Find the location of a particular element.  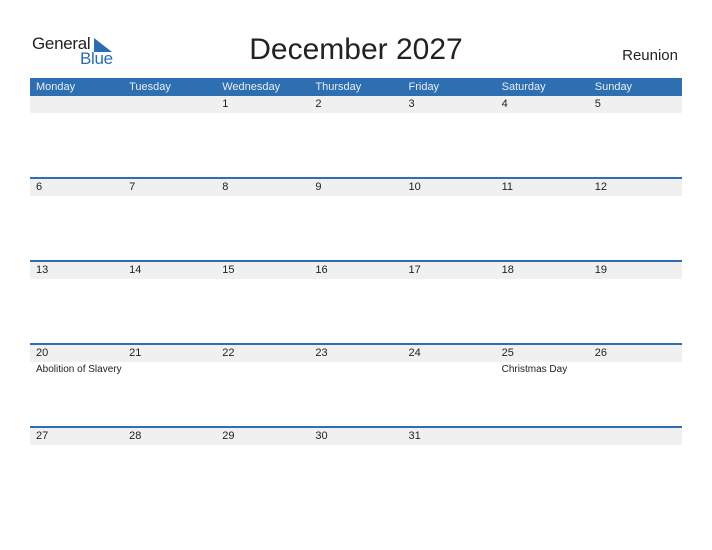

day-number: 16 is located at coordinates (321, 270).